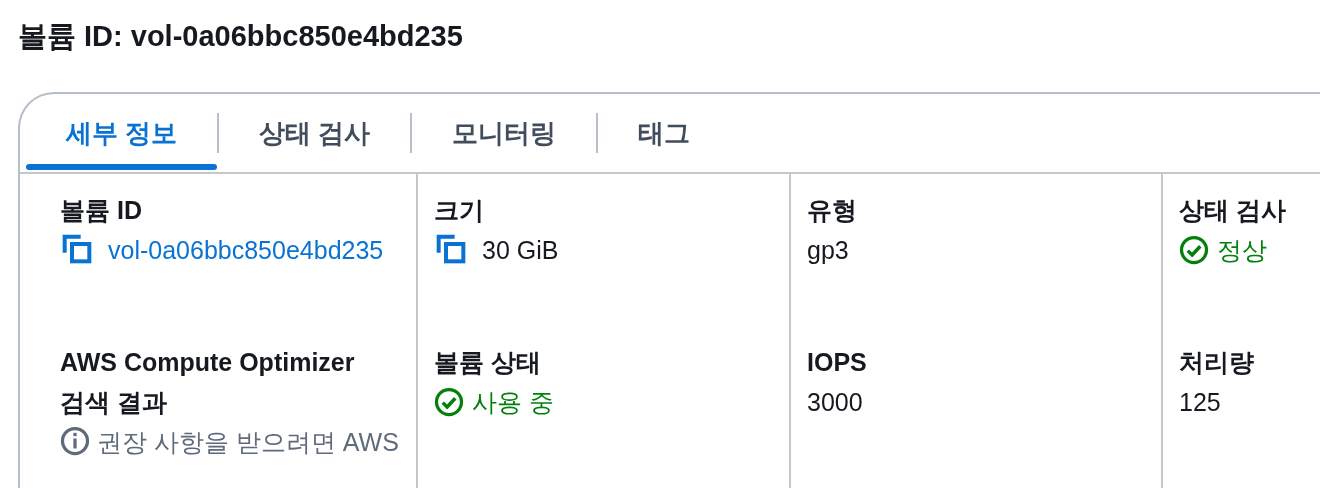  What do you see at coordinates (101, 210) in the screenshot?
I see `field-label: 볼륨 ID` at bounding box center [101, 210].